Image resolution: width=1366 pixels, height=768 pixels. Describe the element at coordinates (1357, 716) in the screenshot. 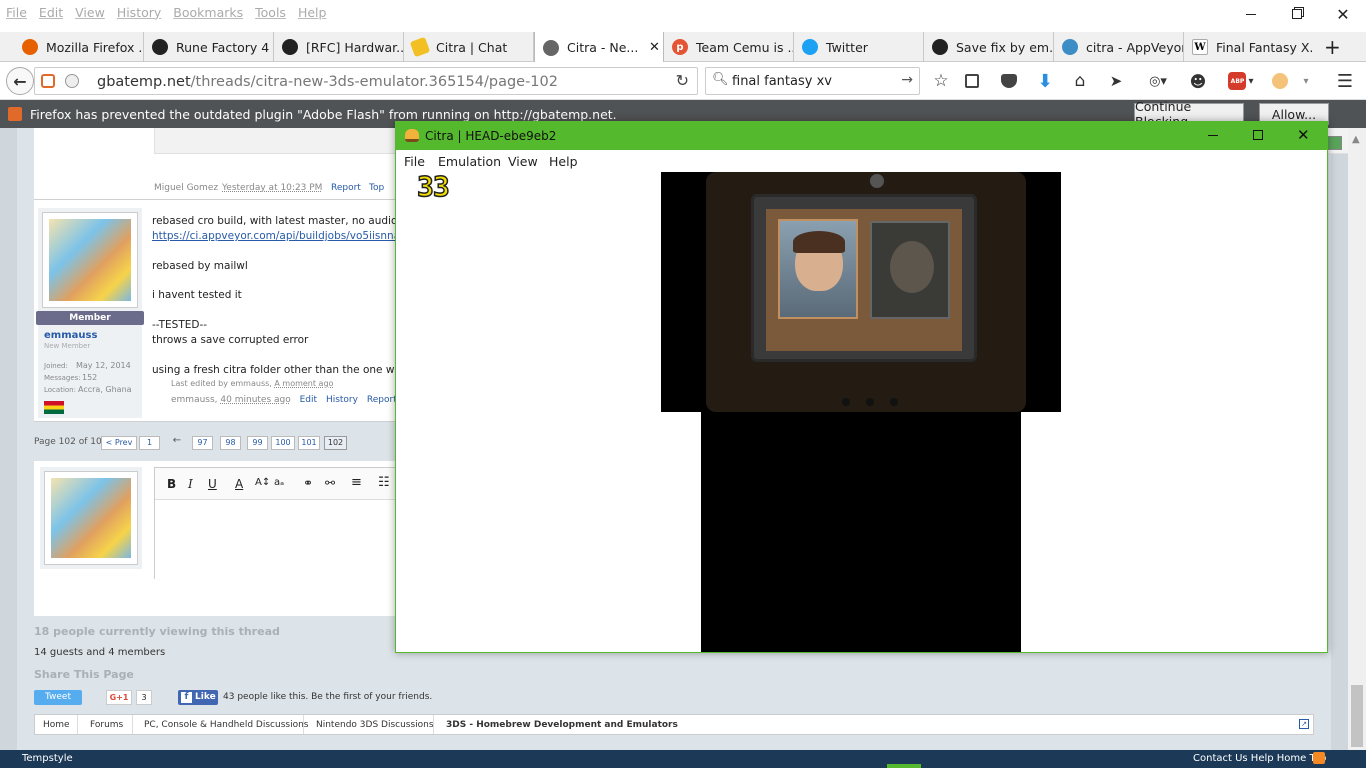

I see `scroll-thumb` at that location.